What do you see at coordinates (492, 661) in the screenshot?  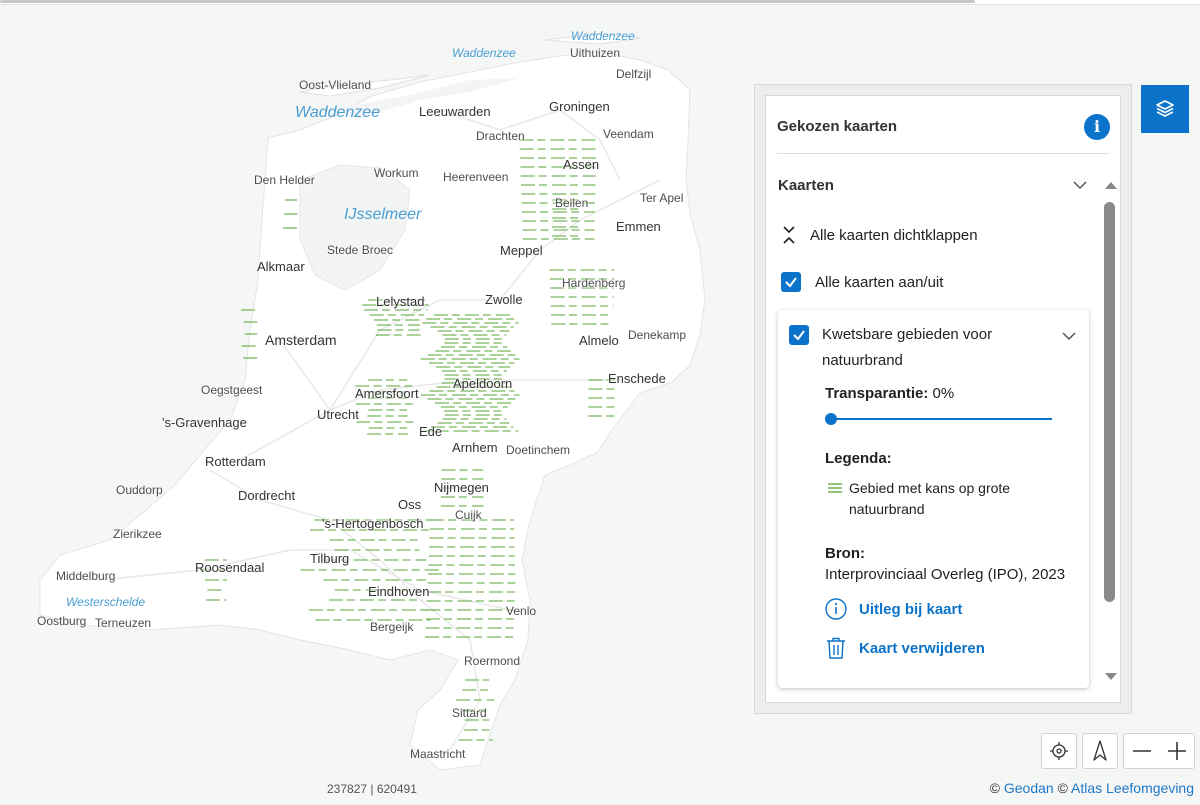 I see `city-label: Roermond` at bounding box center [492, 661].